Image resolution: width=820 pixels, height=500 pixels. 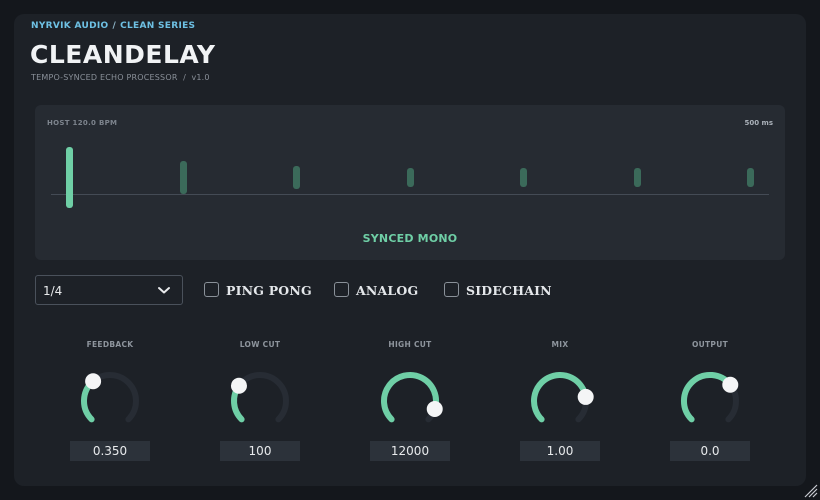 I want to click on feedback-value: 0.350, so click(x=110, y=451).